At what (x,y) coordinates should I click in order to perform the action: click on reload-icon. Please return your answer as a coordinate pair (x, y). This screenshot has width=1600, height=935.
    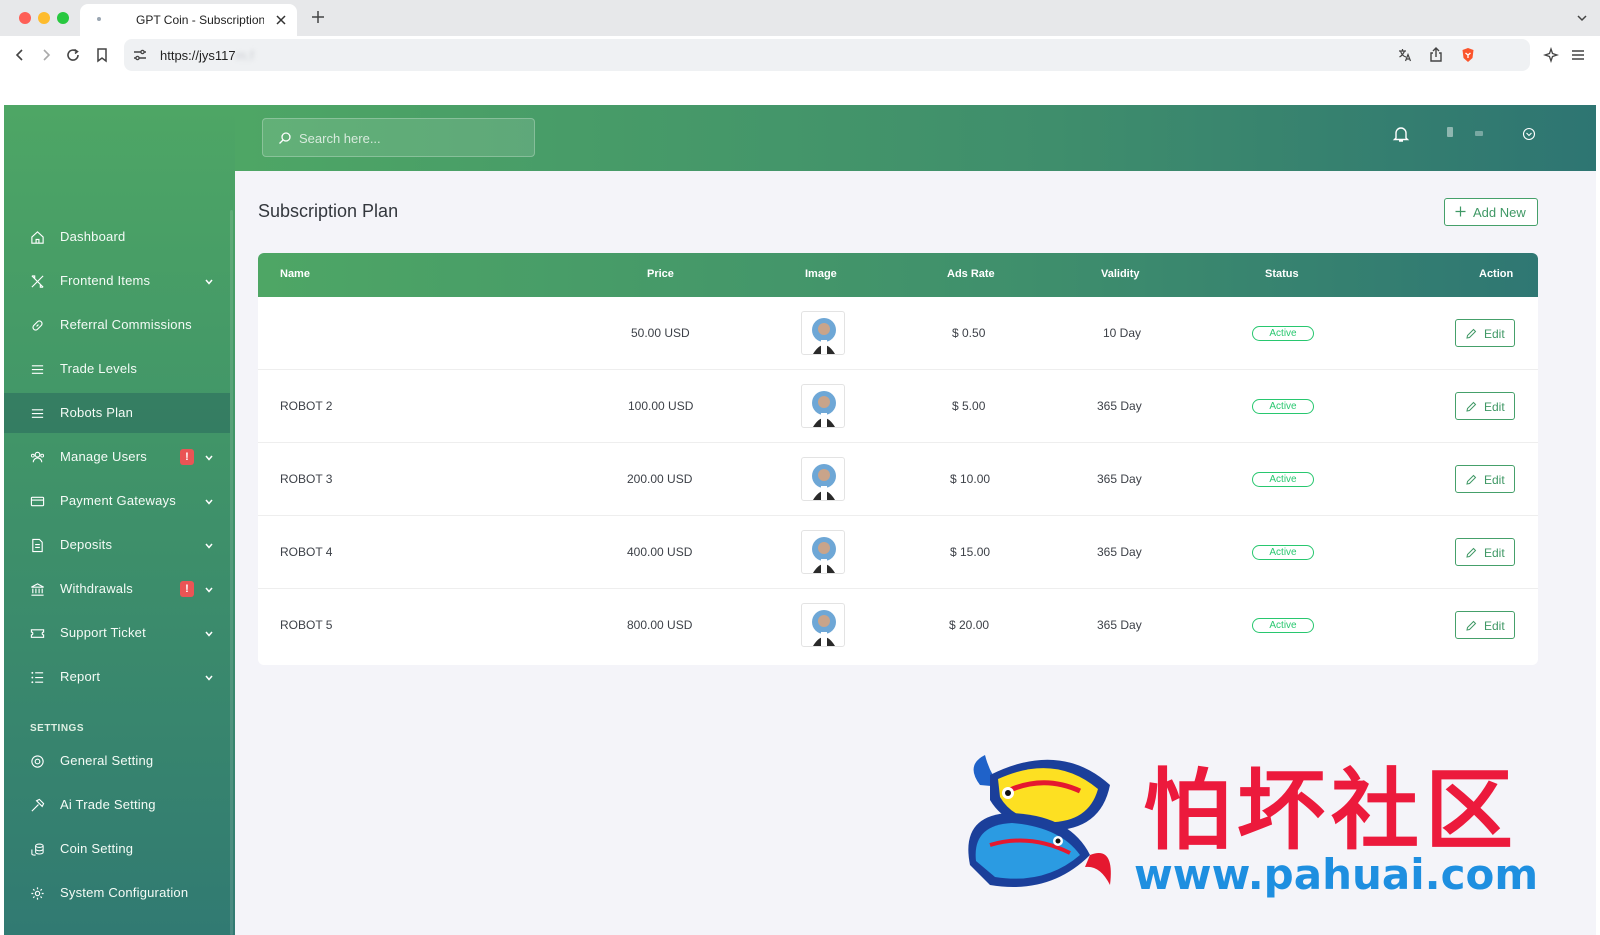
    Looking at the image, I should click on (73, 55).